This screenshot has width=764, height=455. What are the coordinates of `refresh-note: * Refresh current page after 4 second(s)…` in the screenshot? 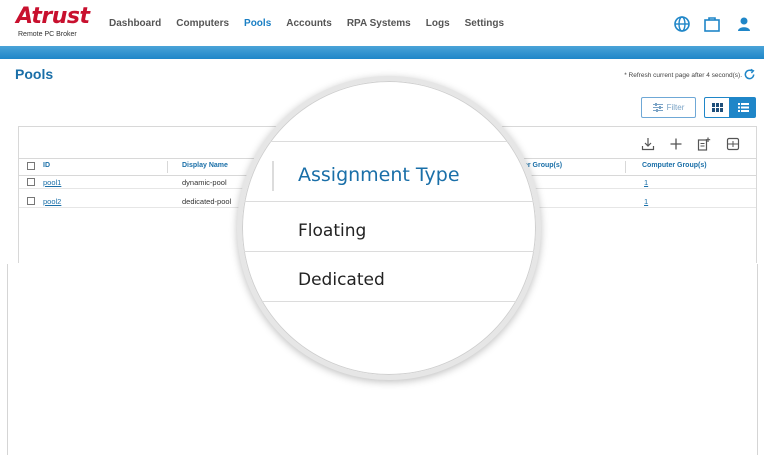 It's located at (683, 75).